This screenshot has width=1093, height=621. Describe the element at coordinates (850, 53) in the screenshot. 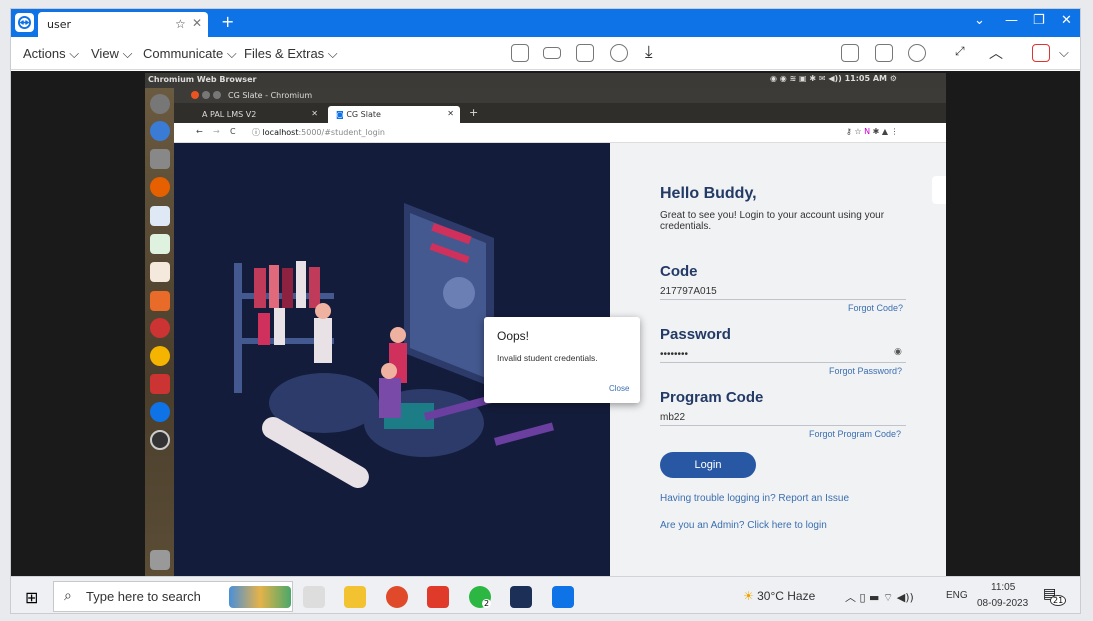

I see `whiteboard-icon` at that location.